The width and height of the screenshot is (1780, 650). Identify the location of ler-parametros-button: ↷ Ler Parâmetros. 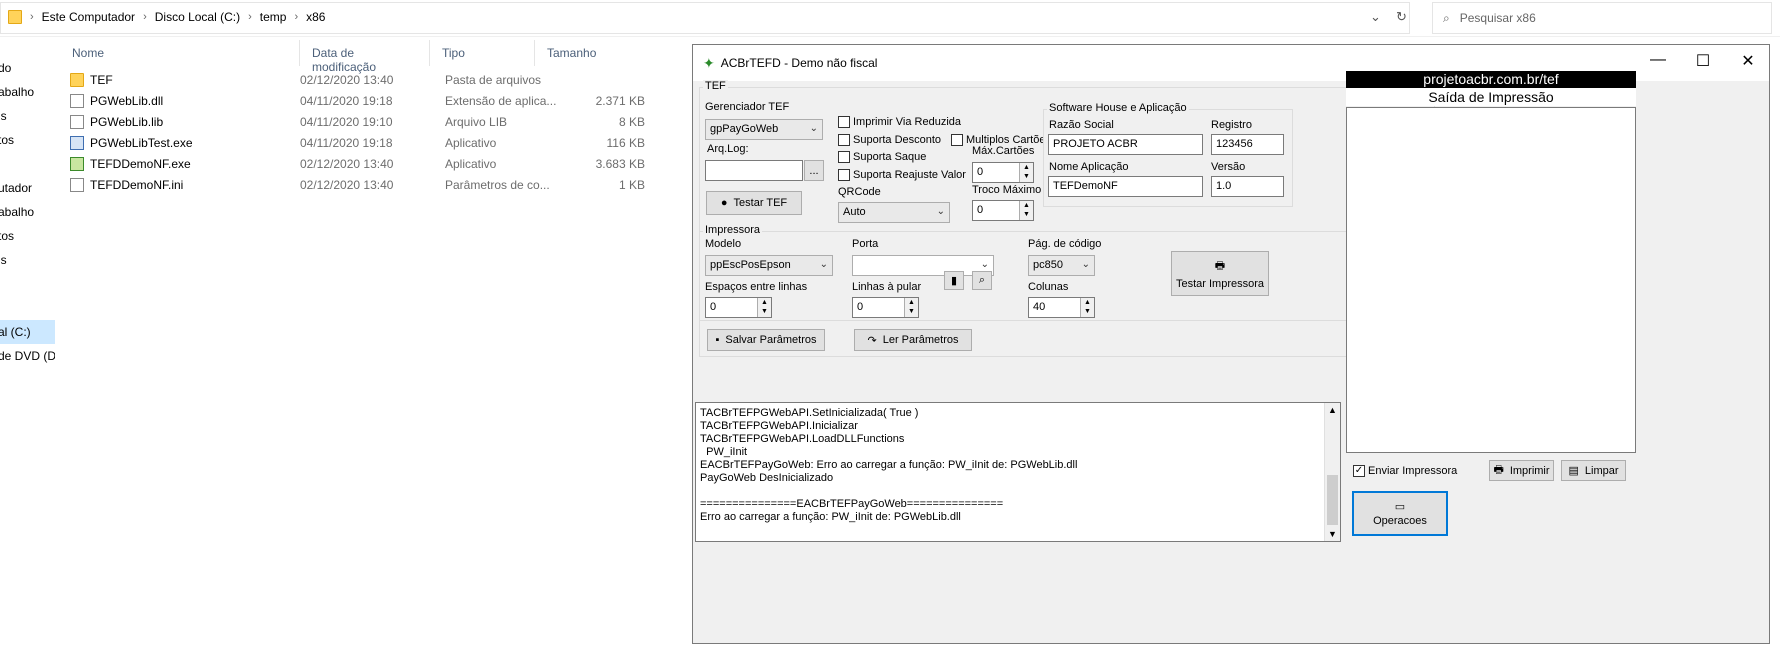
(913, 340).